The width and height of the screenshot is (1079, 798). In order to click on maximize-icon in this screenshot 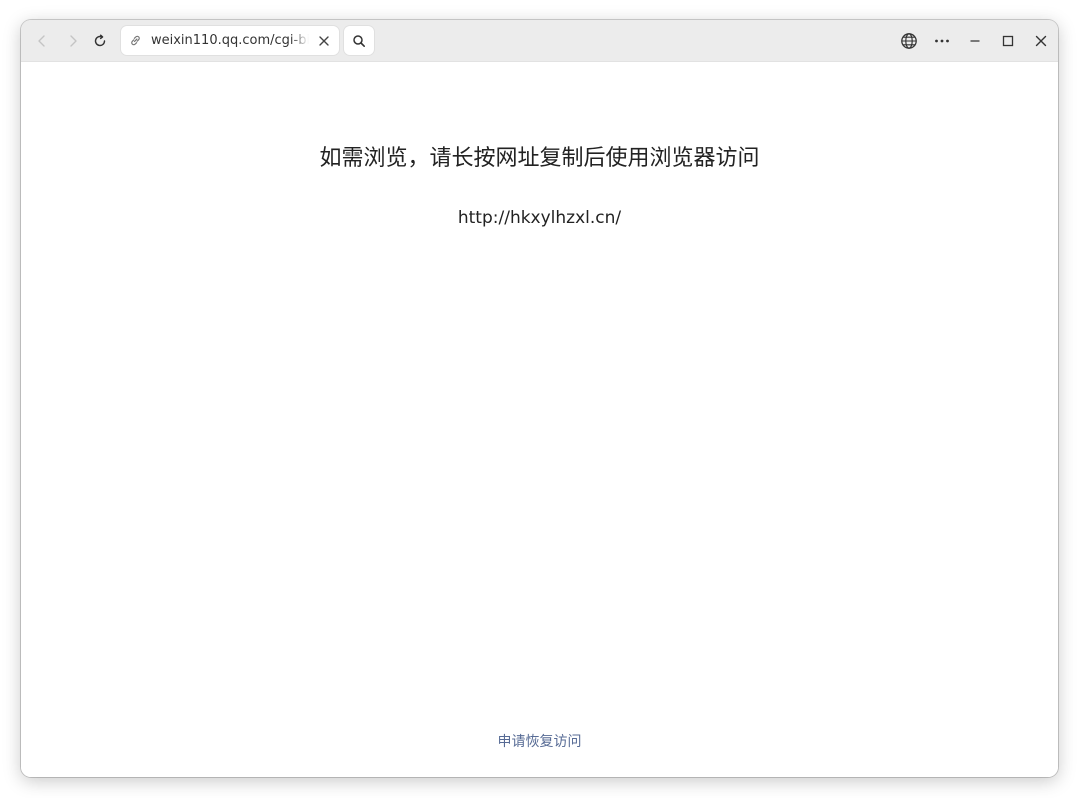, I will do `click(1008, 41)`.